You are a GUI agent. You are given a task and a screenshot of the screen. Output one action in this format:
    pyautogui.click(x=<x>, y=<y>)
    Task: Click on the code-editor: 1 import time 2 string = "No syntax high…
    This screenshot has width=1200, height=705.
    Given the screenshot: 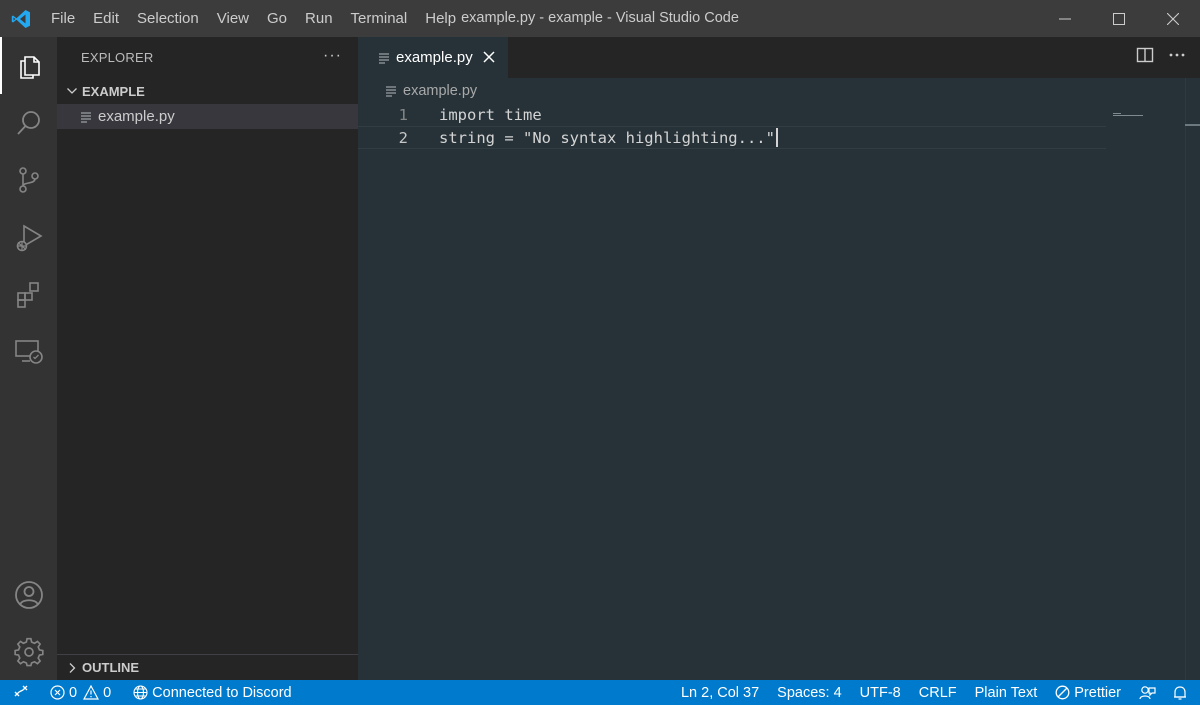 What is the action you would take?
    pyautogui.click(x=733, y=126)
    